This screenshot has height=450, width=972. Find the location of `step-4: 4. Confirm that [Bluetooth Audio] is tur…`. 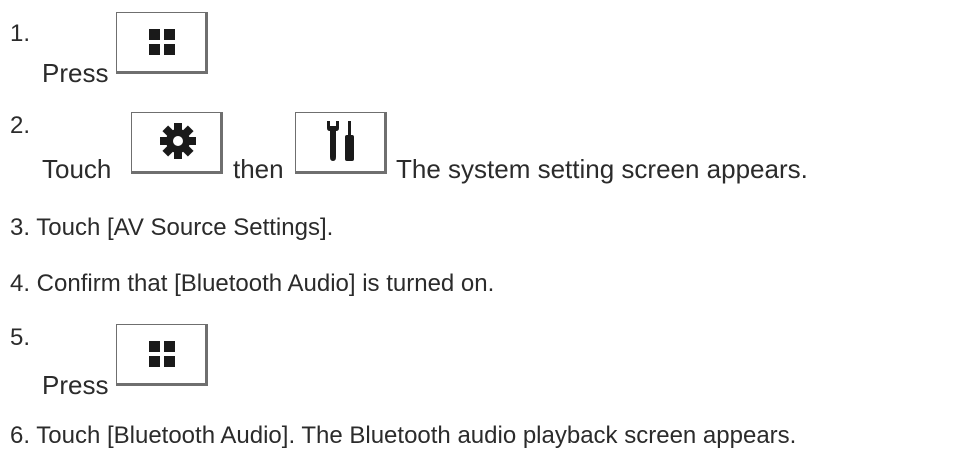

step-4: 4. Confirm that [Bluetooth Audio] is tur… is located at coordinates (252, 283).